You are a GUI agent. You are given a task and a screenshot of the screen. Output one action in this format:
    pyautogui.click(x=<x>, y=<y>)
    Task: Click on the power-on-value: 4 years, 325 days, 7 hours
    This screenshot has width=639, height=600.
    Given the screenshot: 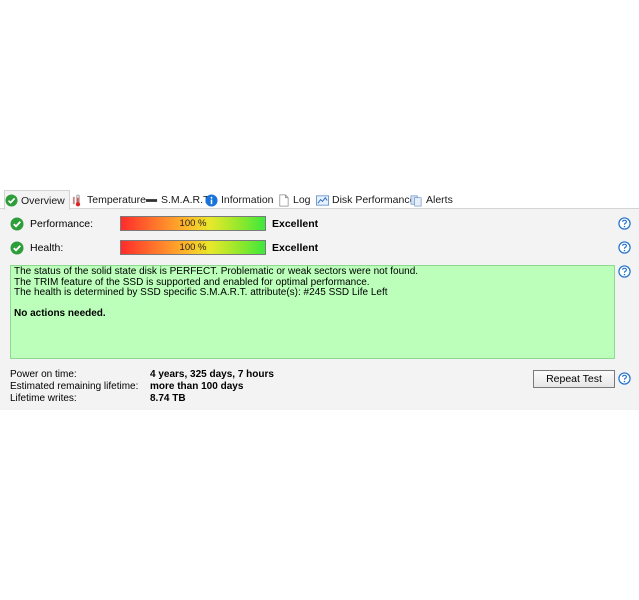 What is the action you would take?
    pyautogui.click(x=212, y=374)
    